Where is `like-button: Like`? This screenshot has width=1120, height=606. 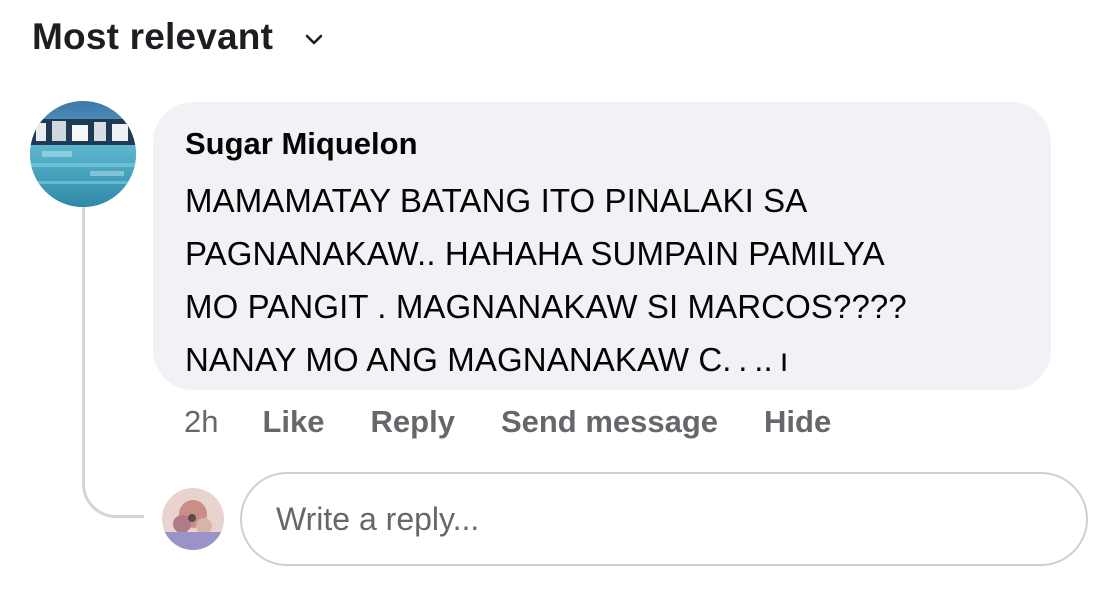 like-button: Like is located at coordinates (293, 422).